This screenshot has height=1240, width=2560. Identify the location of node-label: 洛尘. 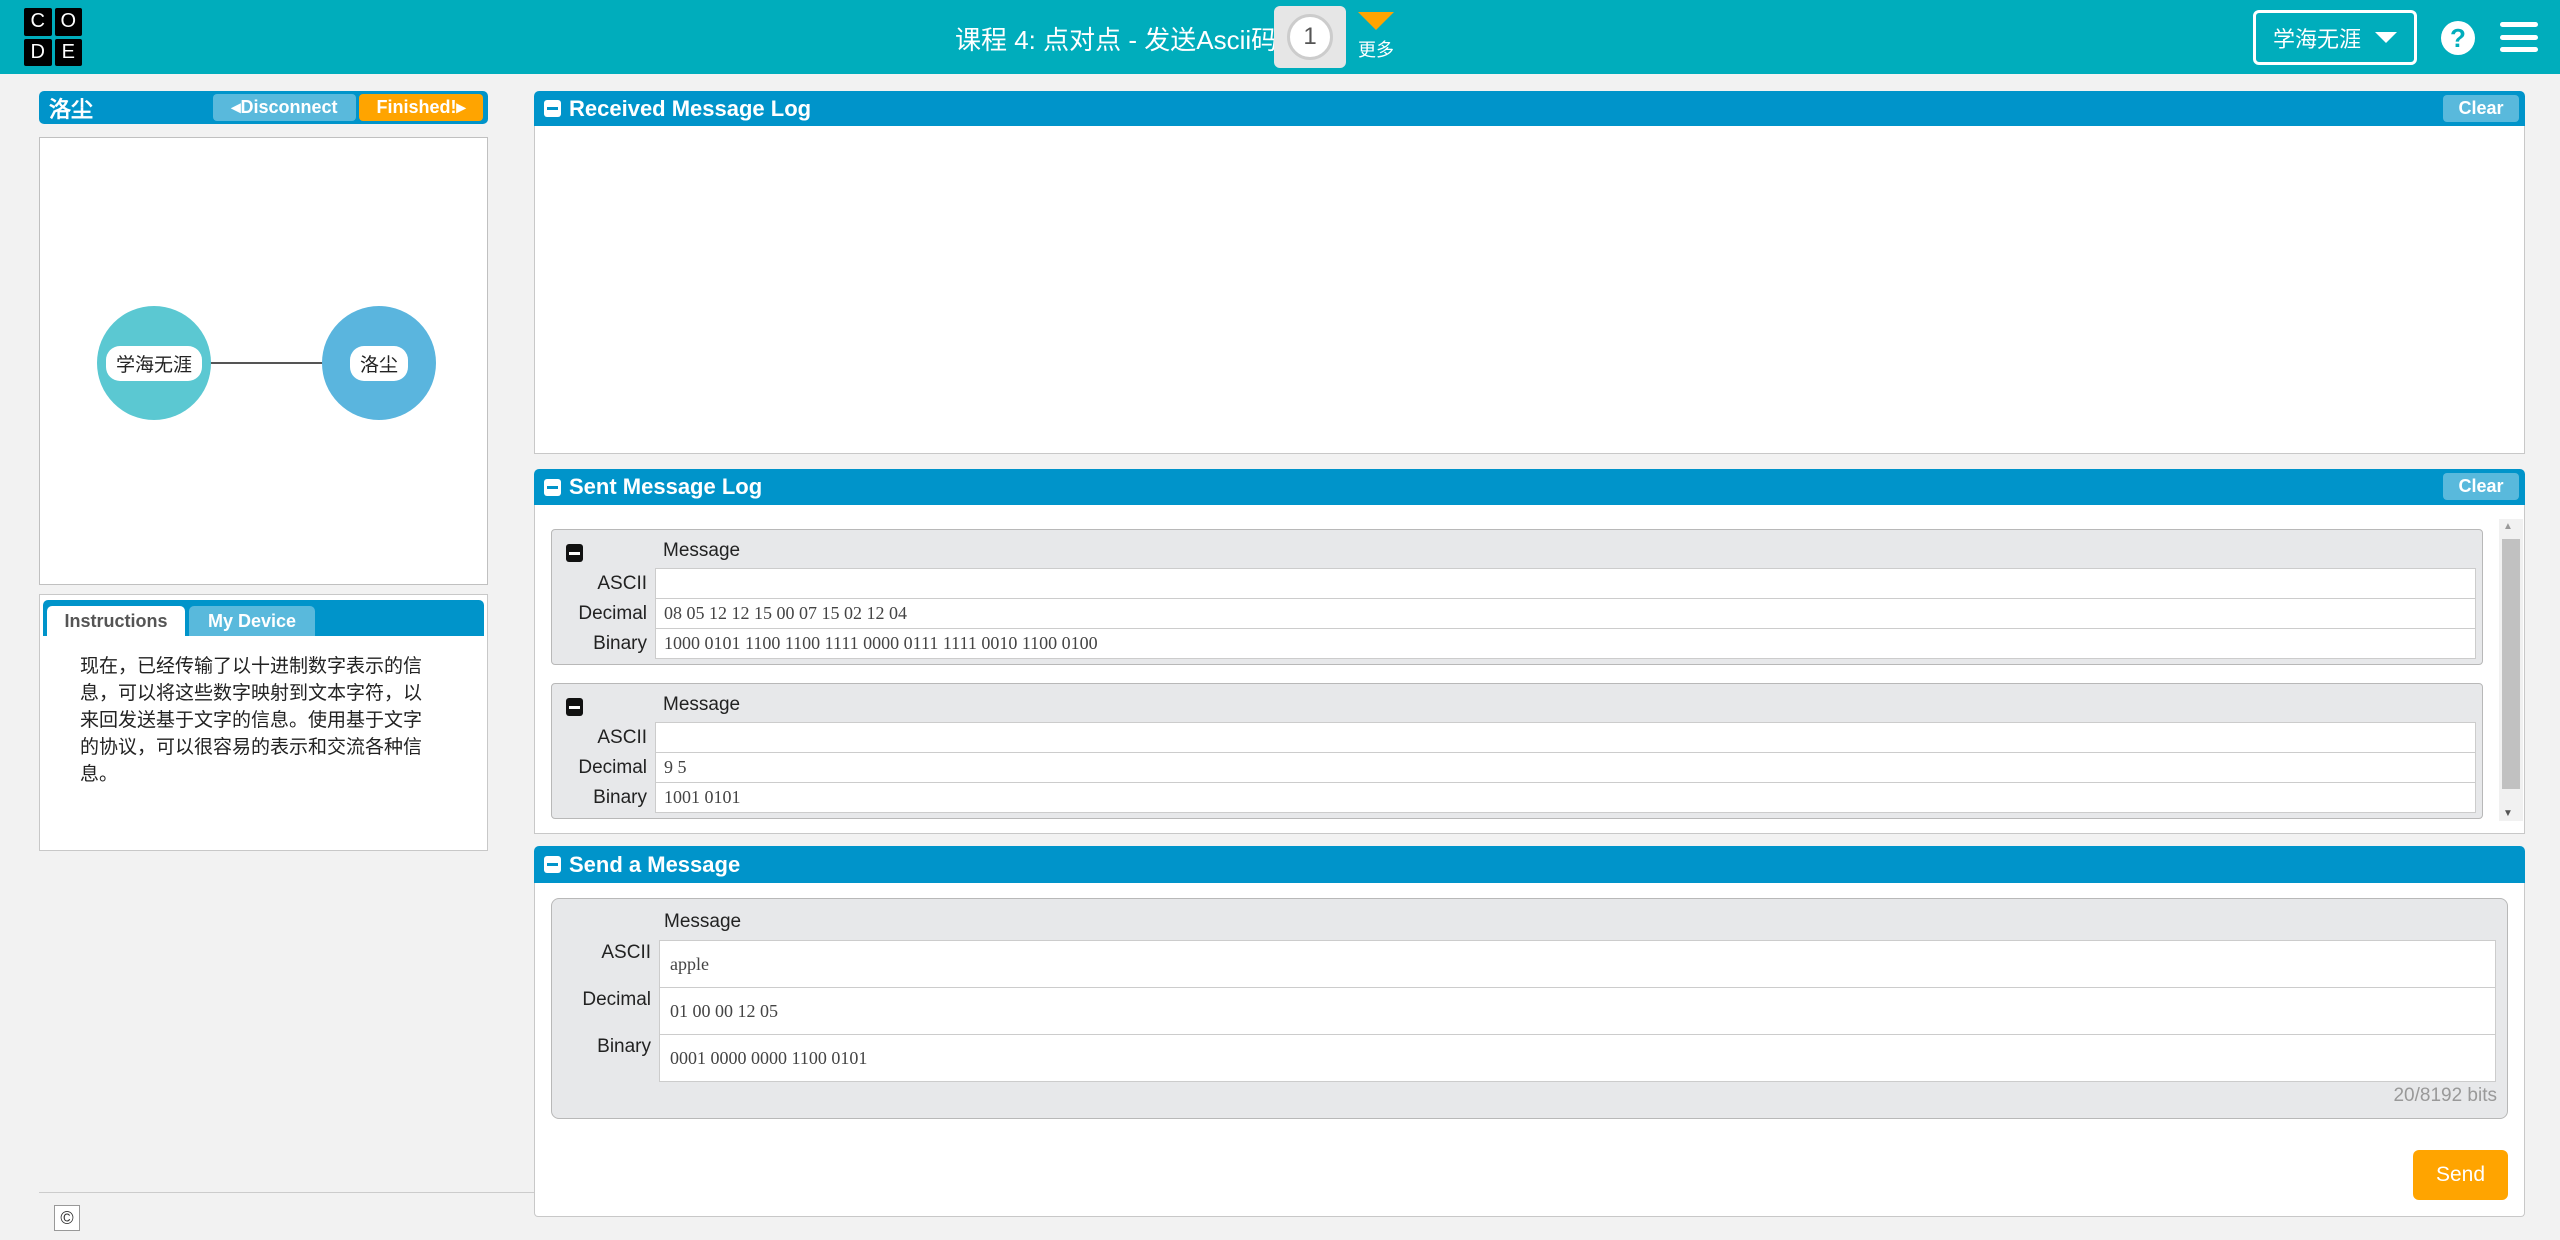
(378, 363).